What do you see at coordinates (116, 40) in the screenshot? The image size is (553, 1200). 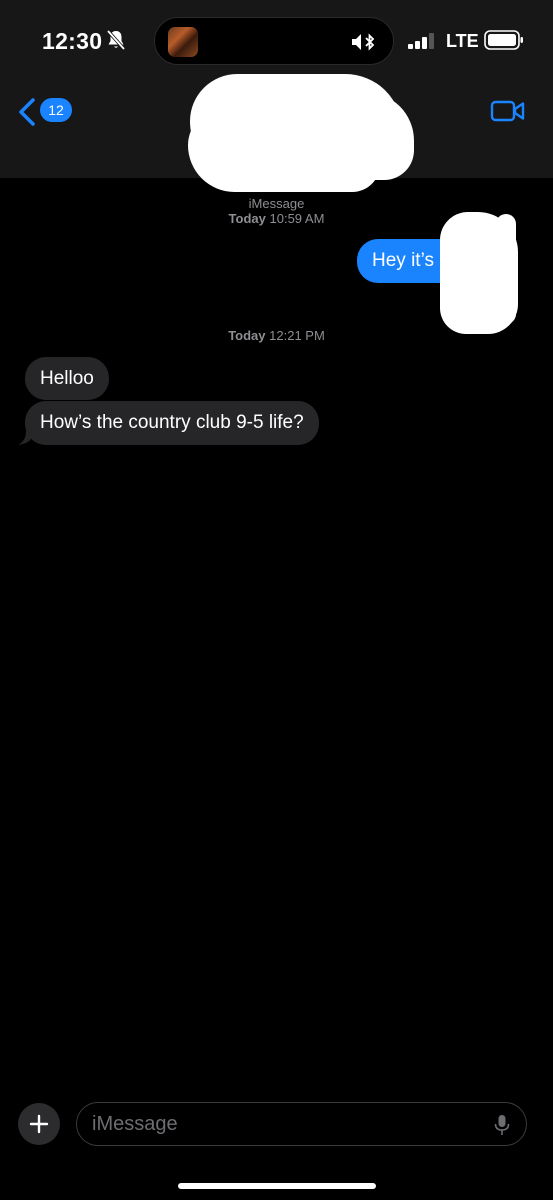 I see `bell-muted-icon` at bounding box center [116, 40].